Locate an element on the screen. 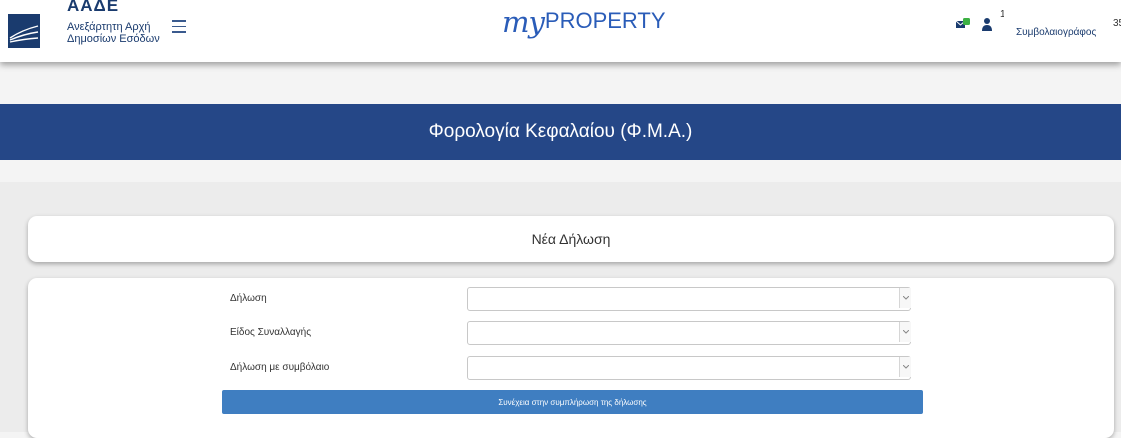 Image resolution: width=1121 pixels, height=438 pixels. contract-declaration-label: Δήλωση με συμβόλαιο is located at coordinates (280, 367).